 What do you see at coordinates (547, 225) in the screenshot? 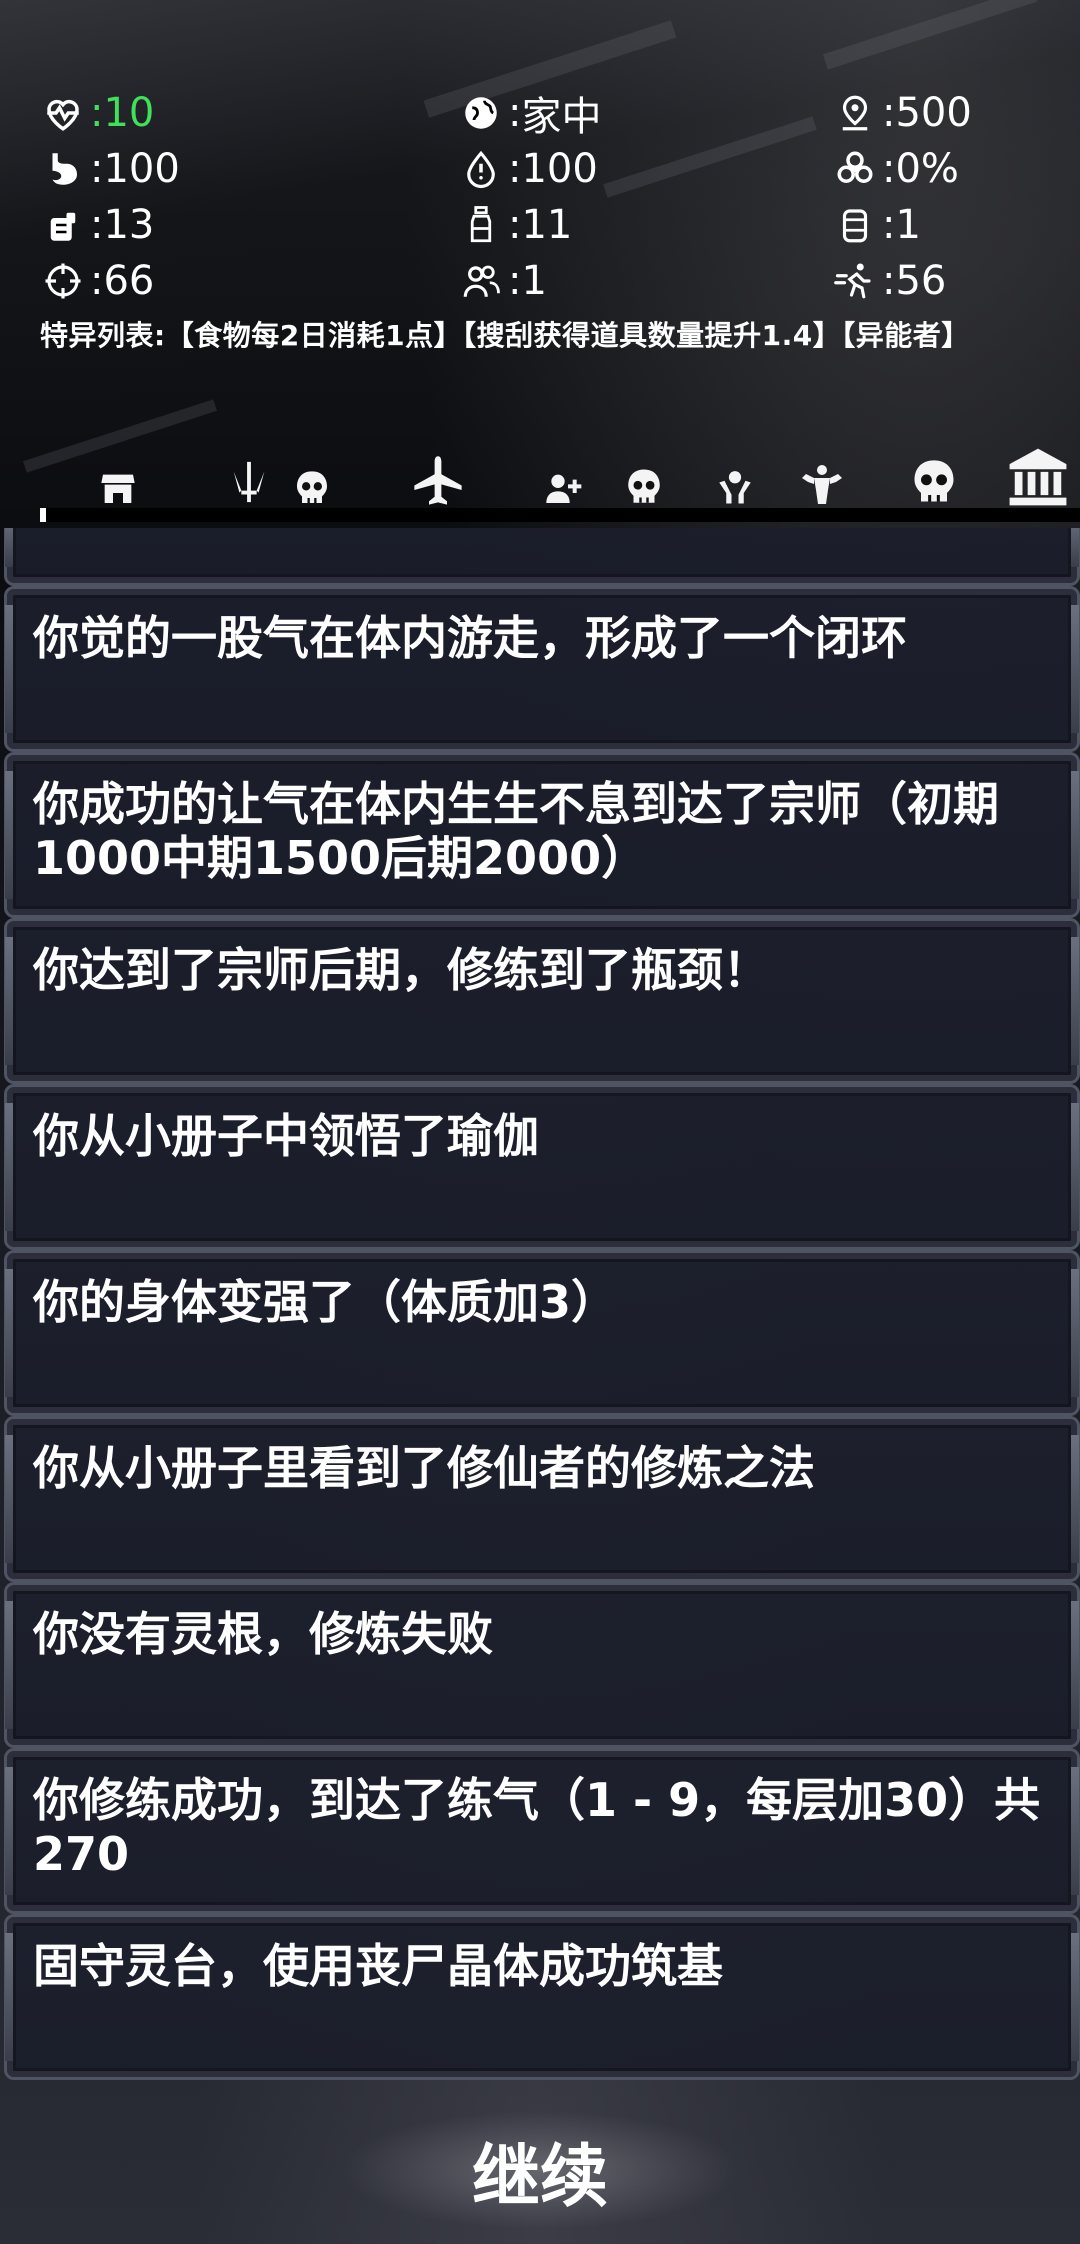
I see `stat-drink-value: 11` at bounding box center [547, 225].